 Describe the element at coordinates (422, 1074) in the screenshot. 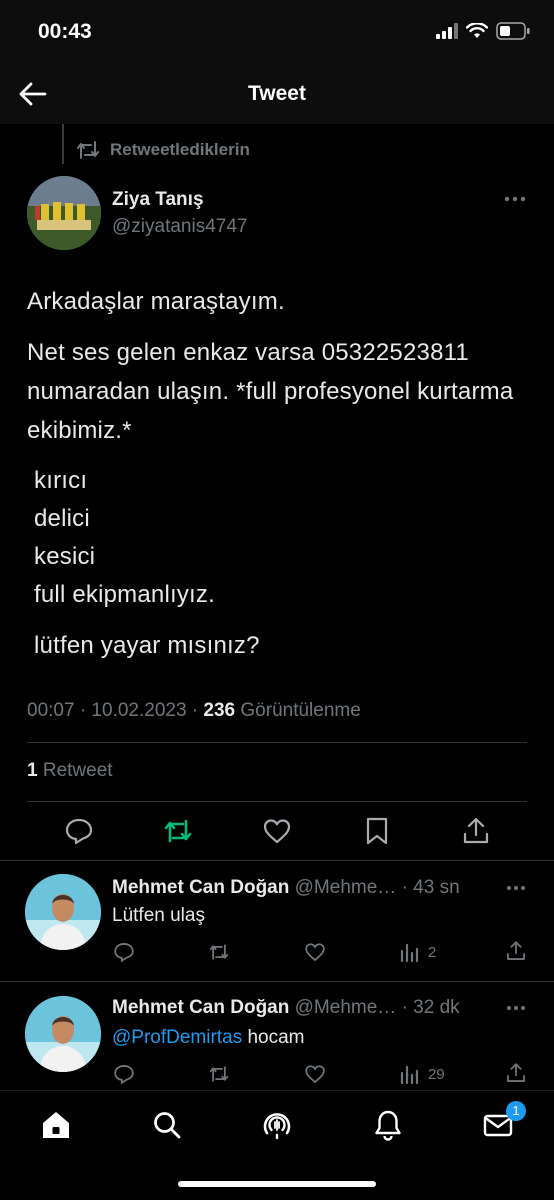

I see `reply-views-button: 29` at that location.